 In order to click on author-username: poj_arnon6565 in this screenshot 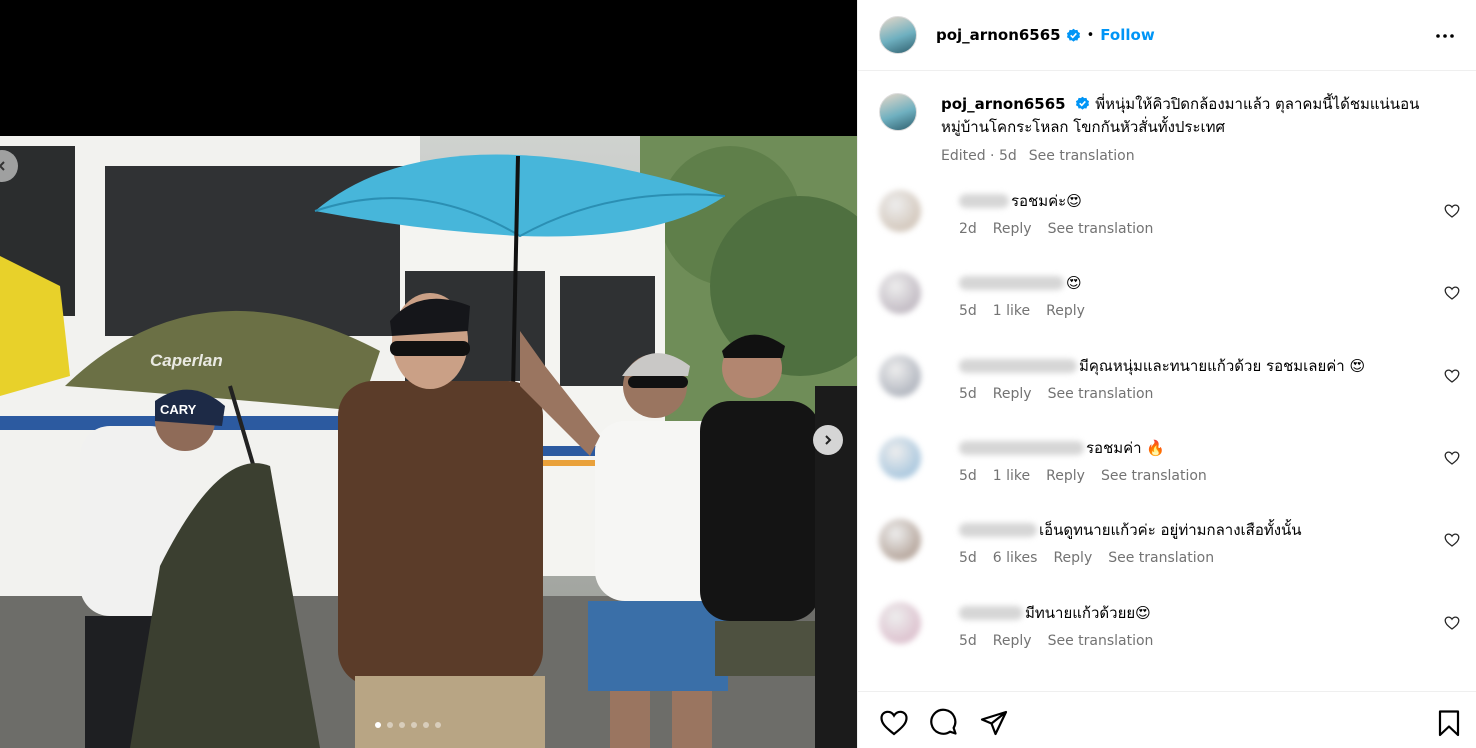, I will do `click(998, 35)`.